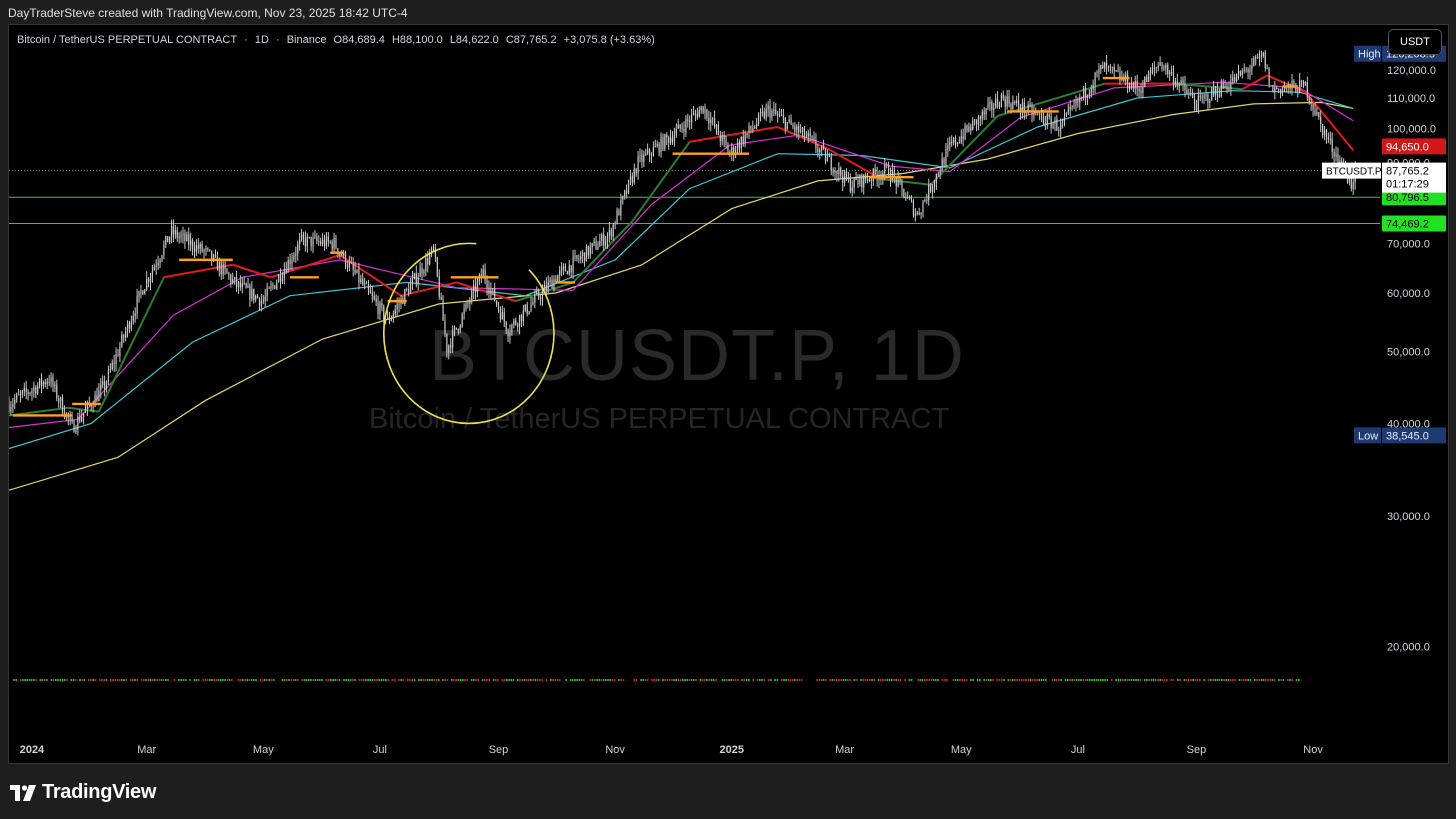 This screenshot has width=1456, height=819. I want to click on currency-button: USDT, so click(1415, 42).